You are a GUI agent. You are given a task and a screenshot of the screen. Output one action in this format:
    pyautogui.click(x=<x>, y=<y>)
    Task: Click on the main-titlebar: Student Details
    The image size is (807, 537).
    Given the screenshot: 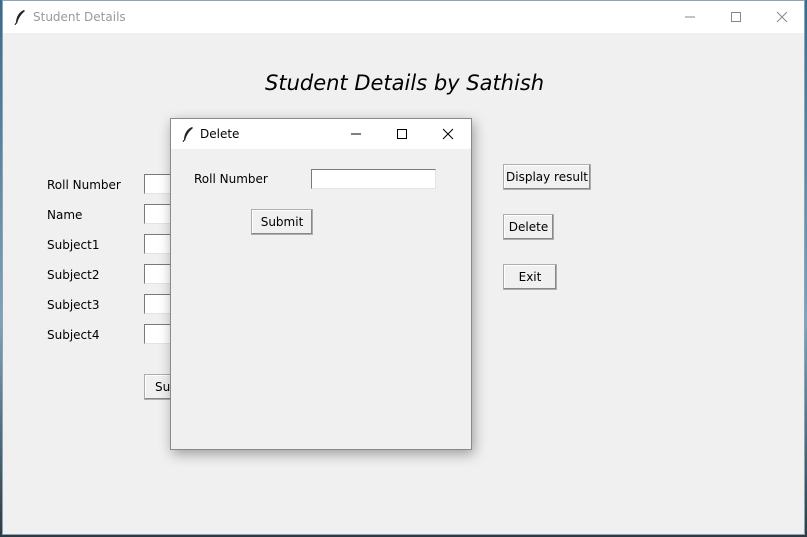 What is the action you would take?
    pyautogui.click(x=403, y=17)
    